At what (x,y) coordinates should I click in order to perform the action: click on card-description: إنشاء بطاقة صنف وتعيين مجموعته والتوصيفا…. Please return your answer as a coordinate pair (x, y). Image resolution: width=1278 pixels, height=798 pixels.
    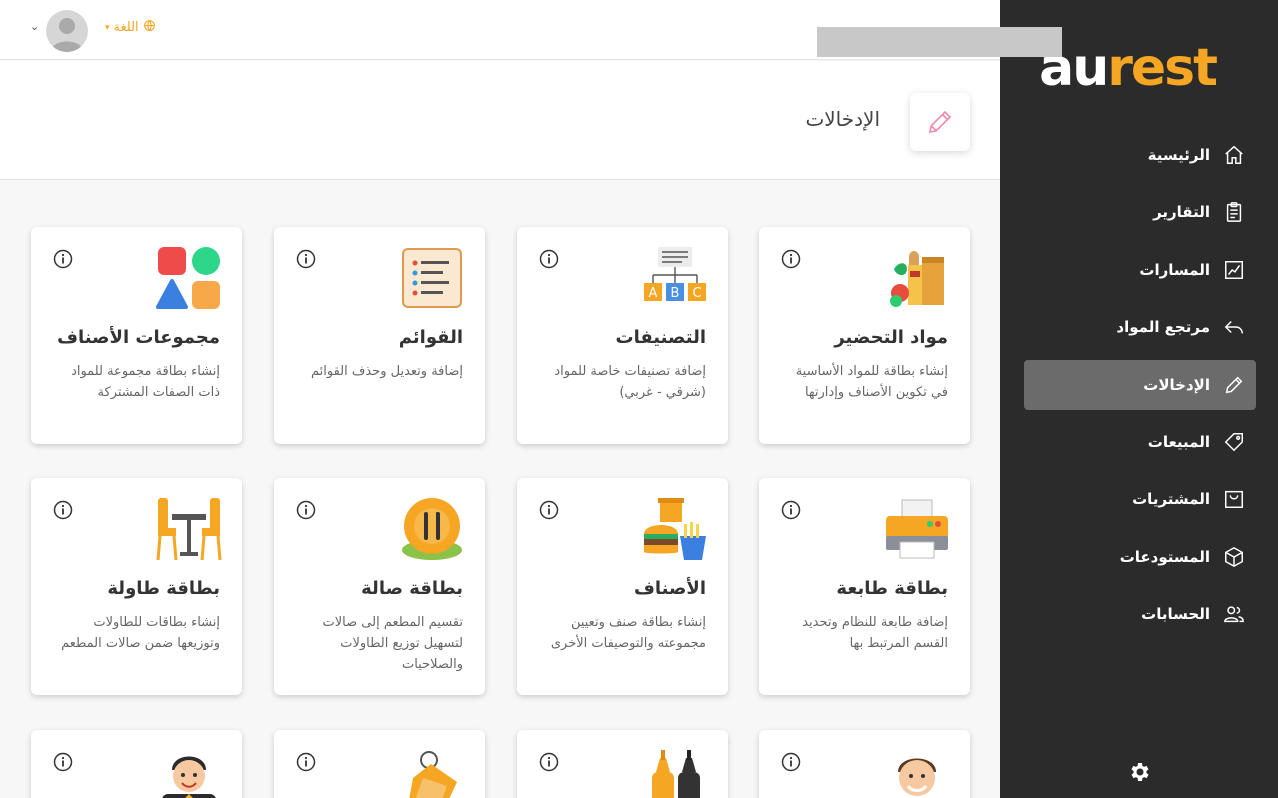
    Looking at the image, I should click on (628, 633).